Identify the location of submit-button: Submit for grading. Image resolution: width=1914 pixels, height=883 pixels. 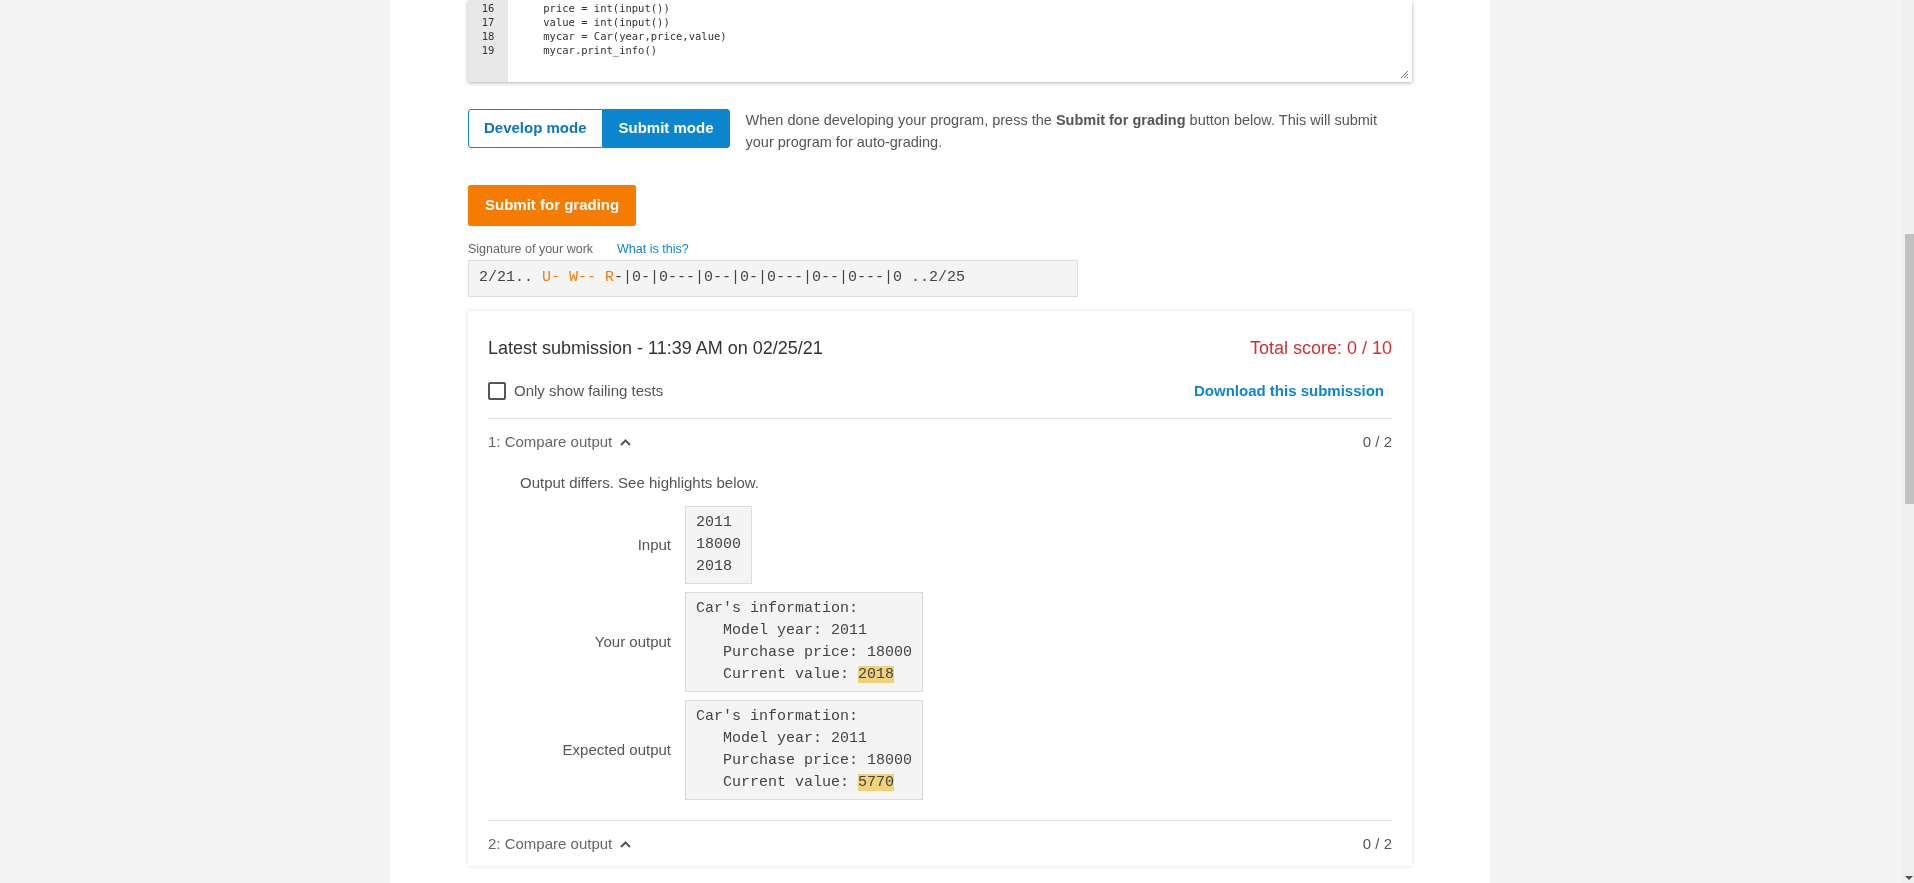
(552, 205).